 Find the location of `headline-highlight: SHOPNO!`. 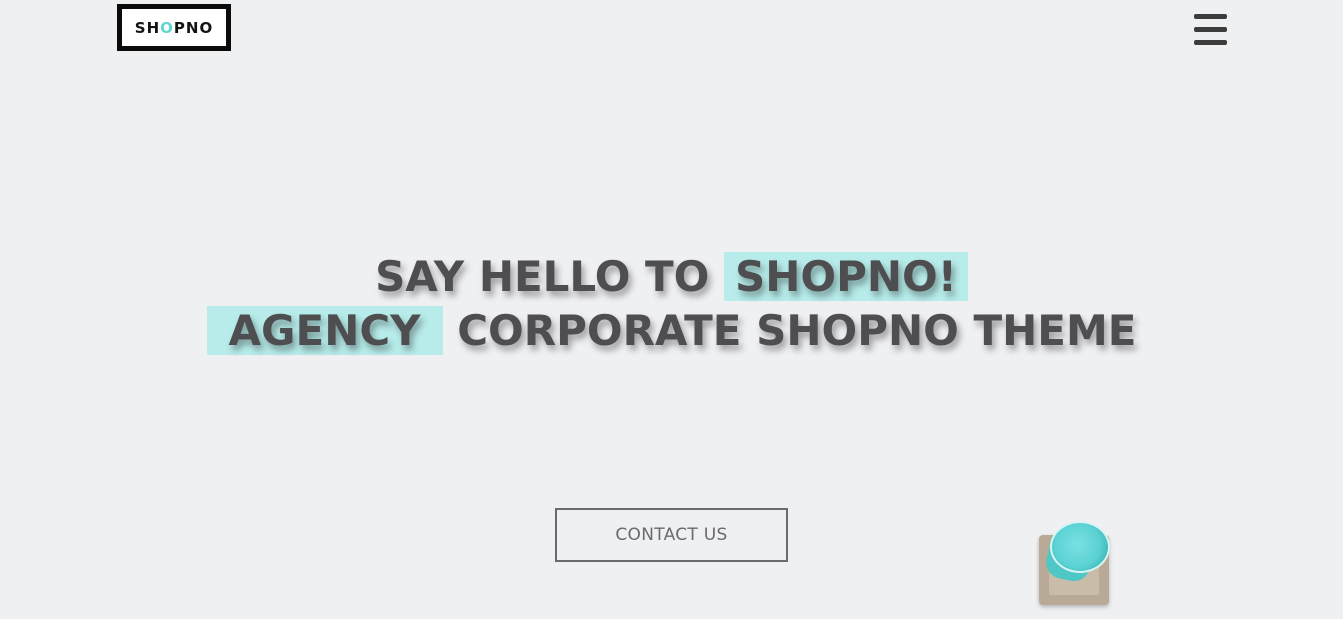

headline-highlight: SHOPNO! is located at coordinates (846, 276).